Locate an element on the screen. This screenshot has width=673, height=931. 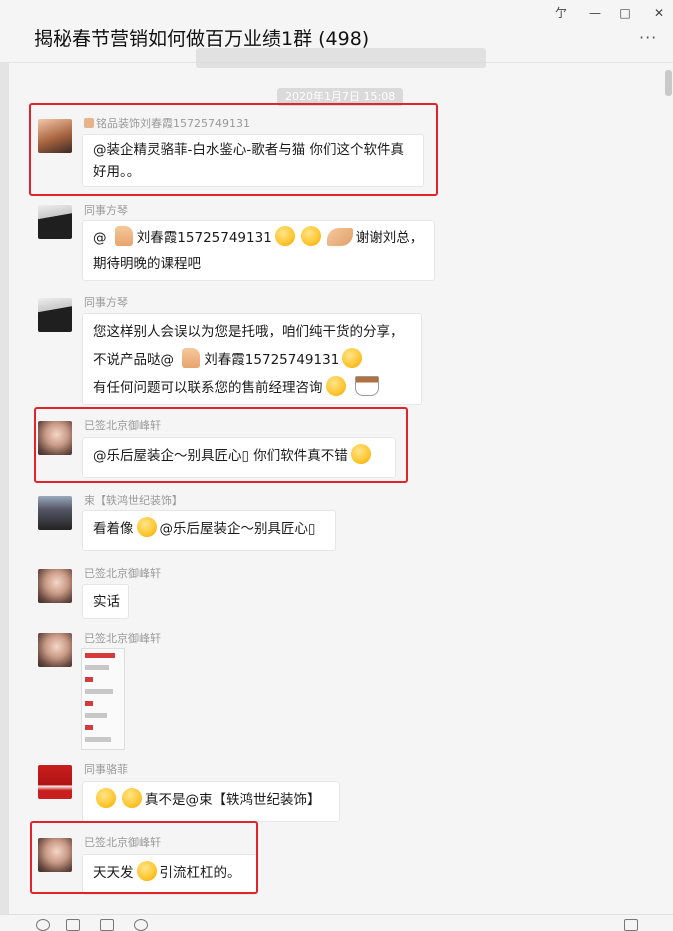
message-bubble: 实话 is located at coordinates (105, 601).